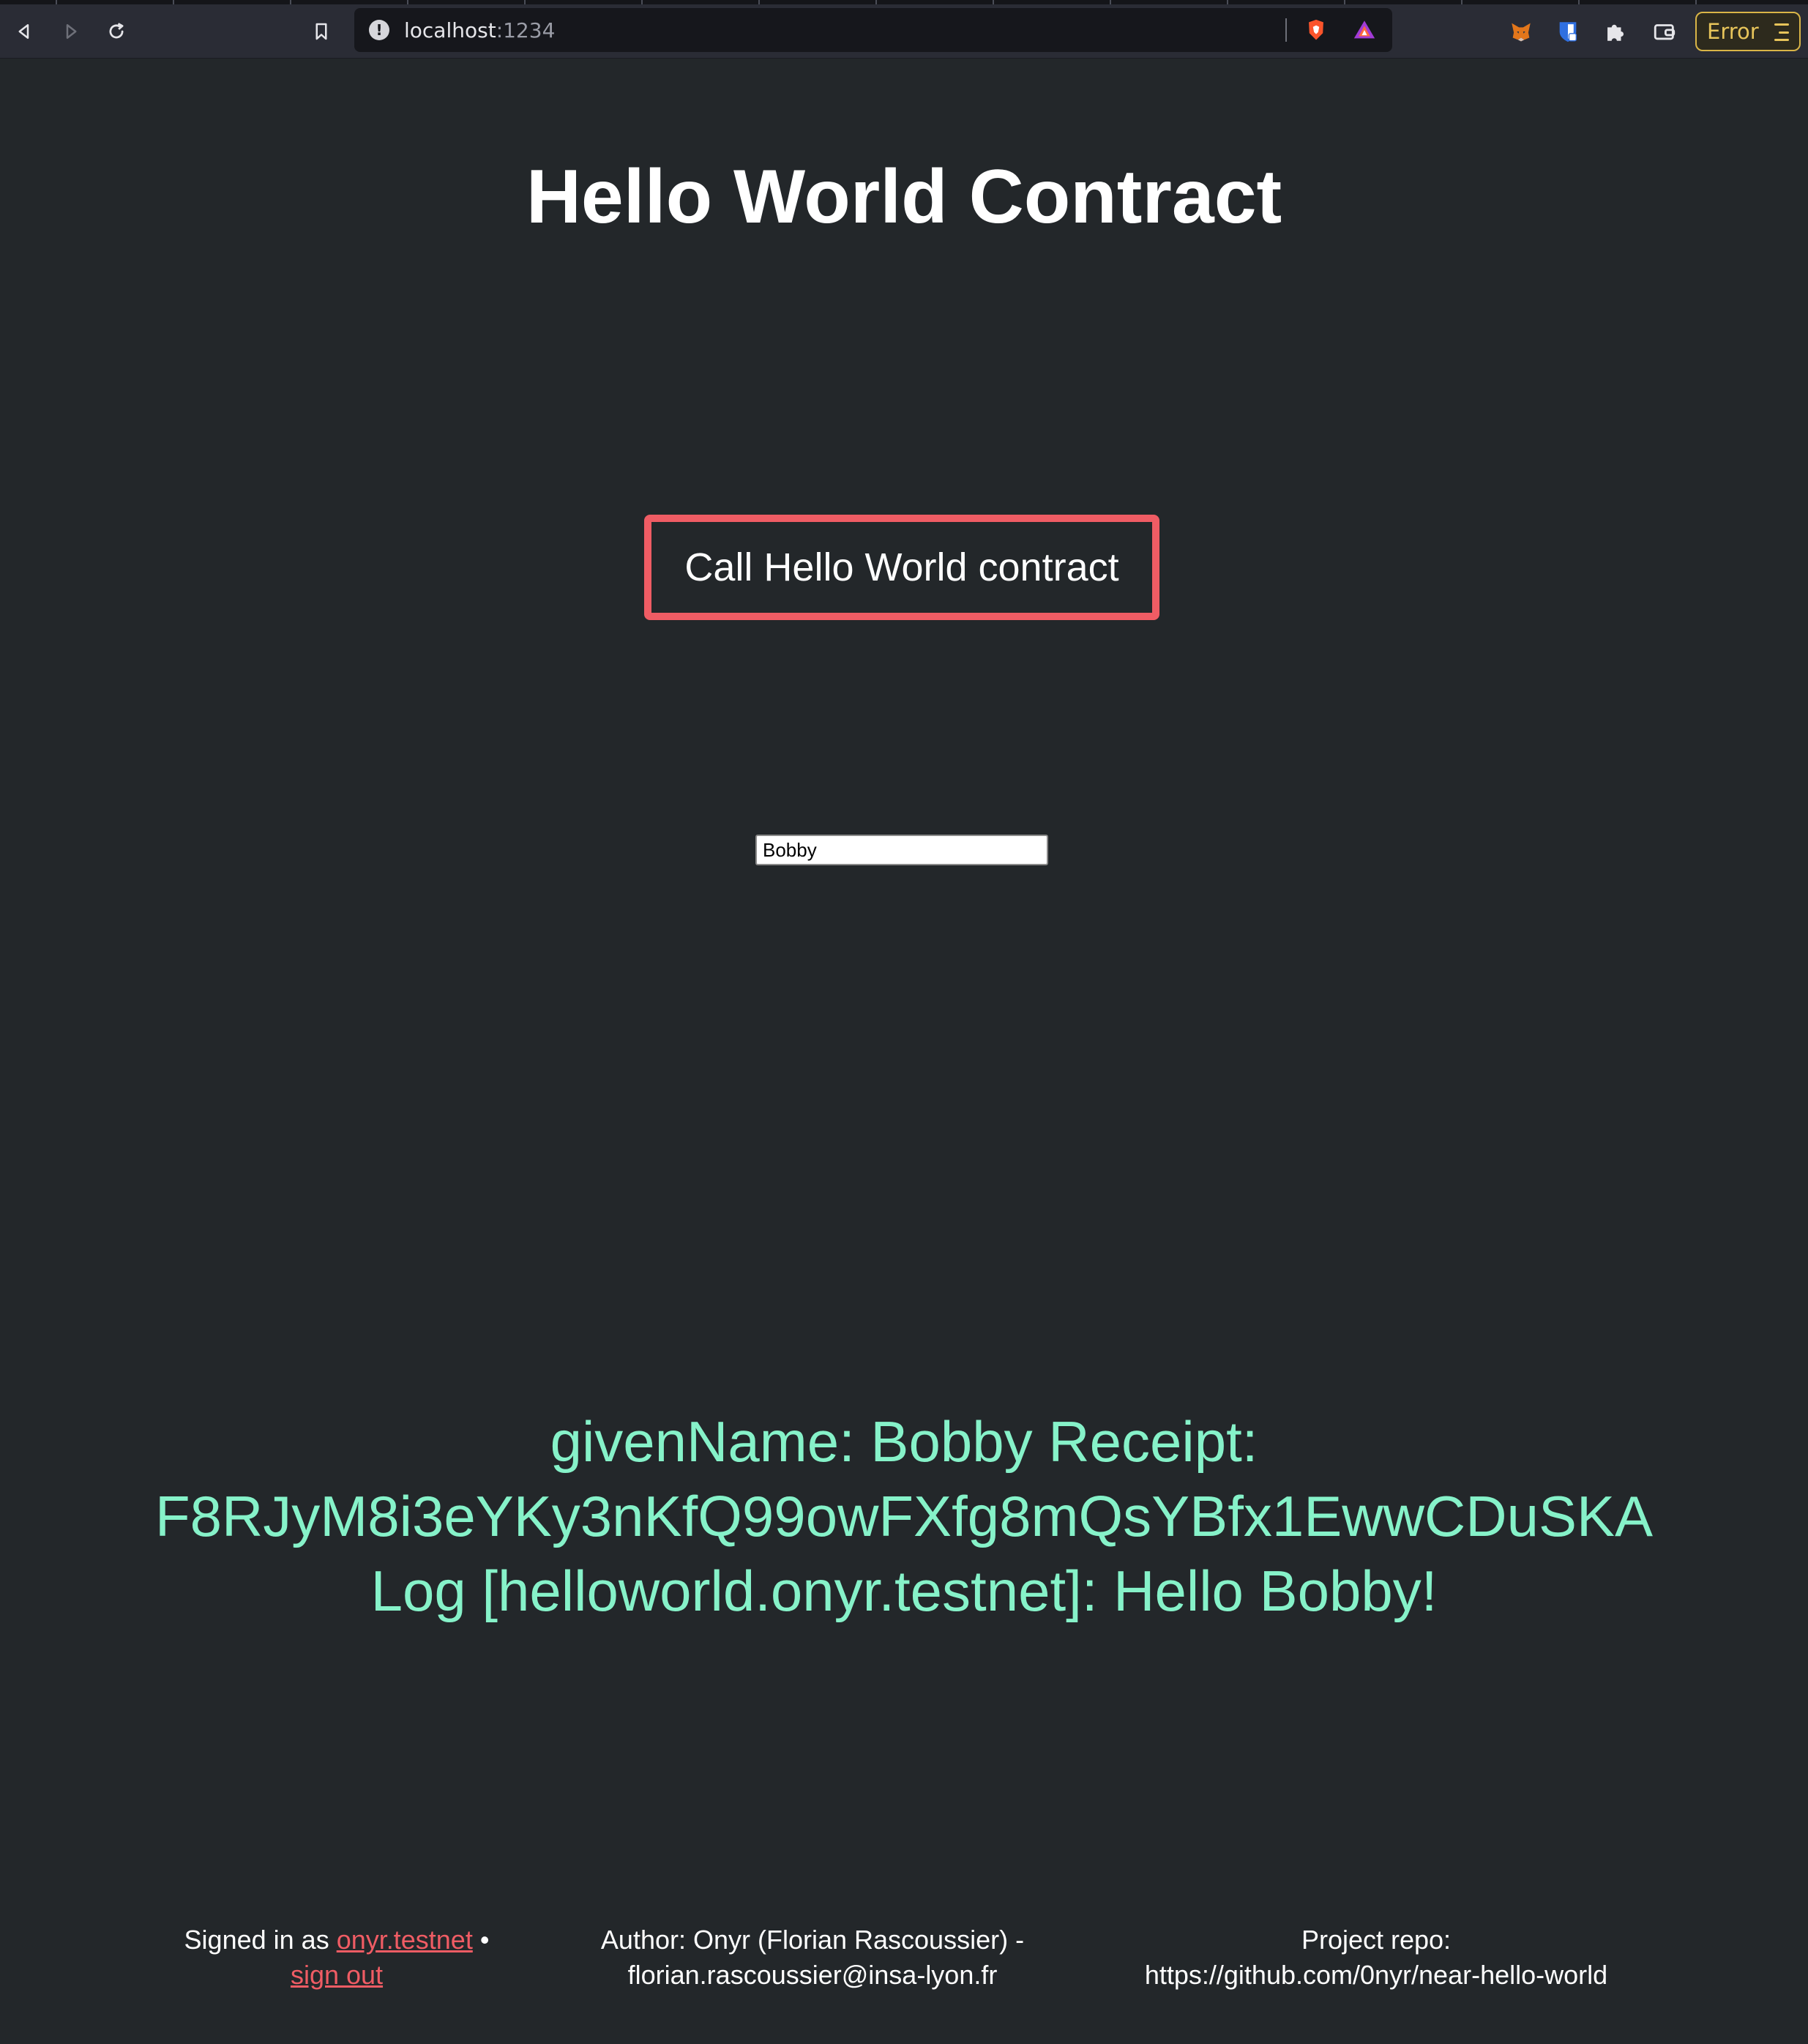 The width and height of the screenshot is (1808, 2044). What do you see at coordinates (405, 1940) in the screenshot?
I see `account-link: onyr.testnet` at bounding box center [405, 1940].